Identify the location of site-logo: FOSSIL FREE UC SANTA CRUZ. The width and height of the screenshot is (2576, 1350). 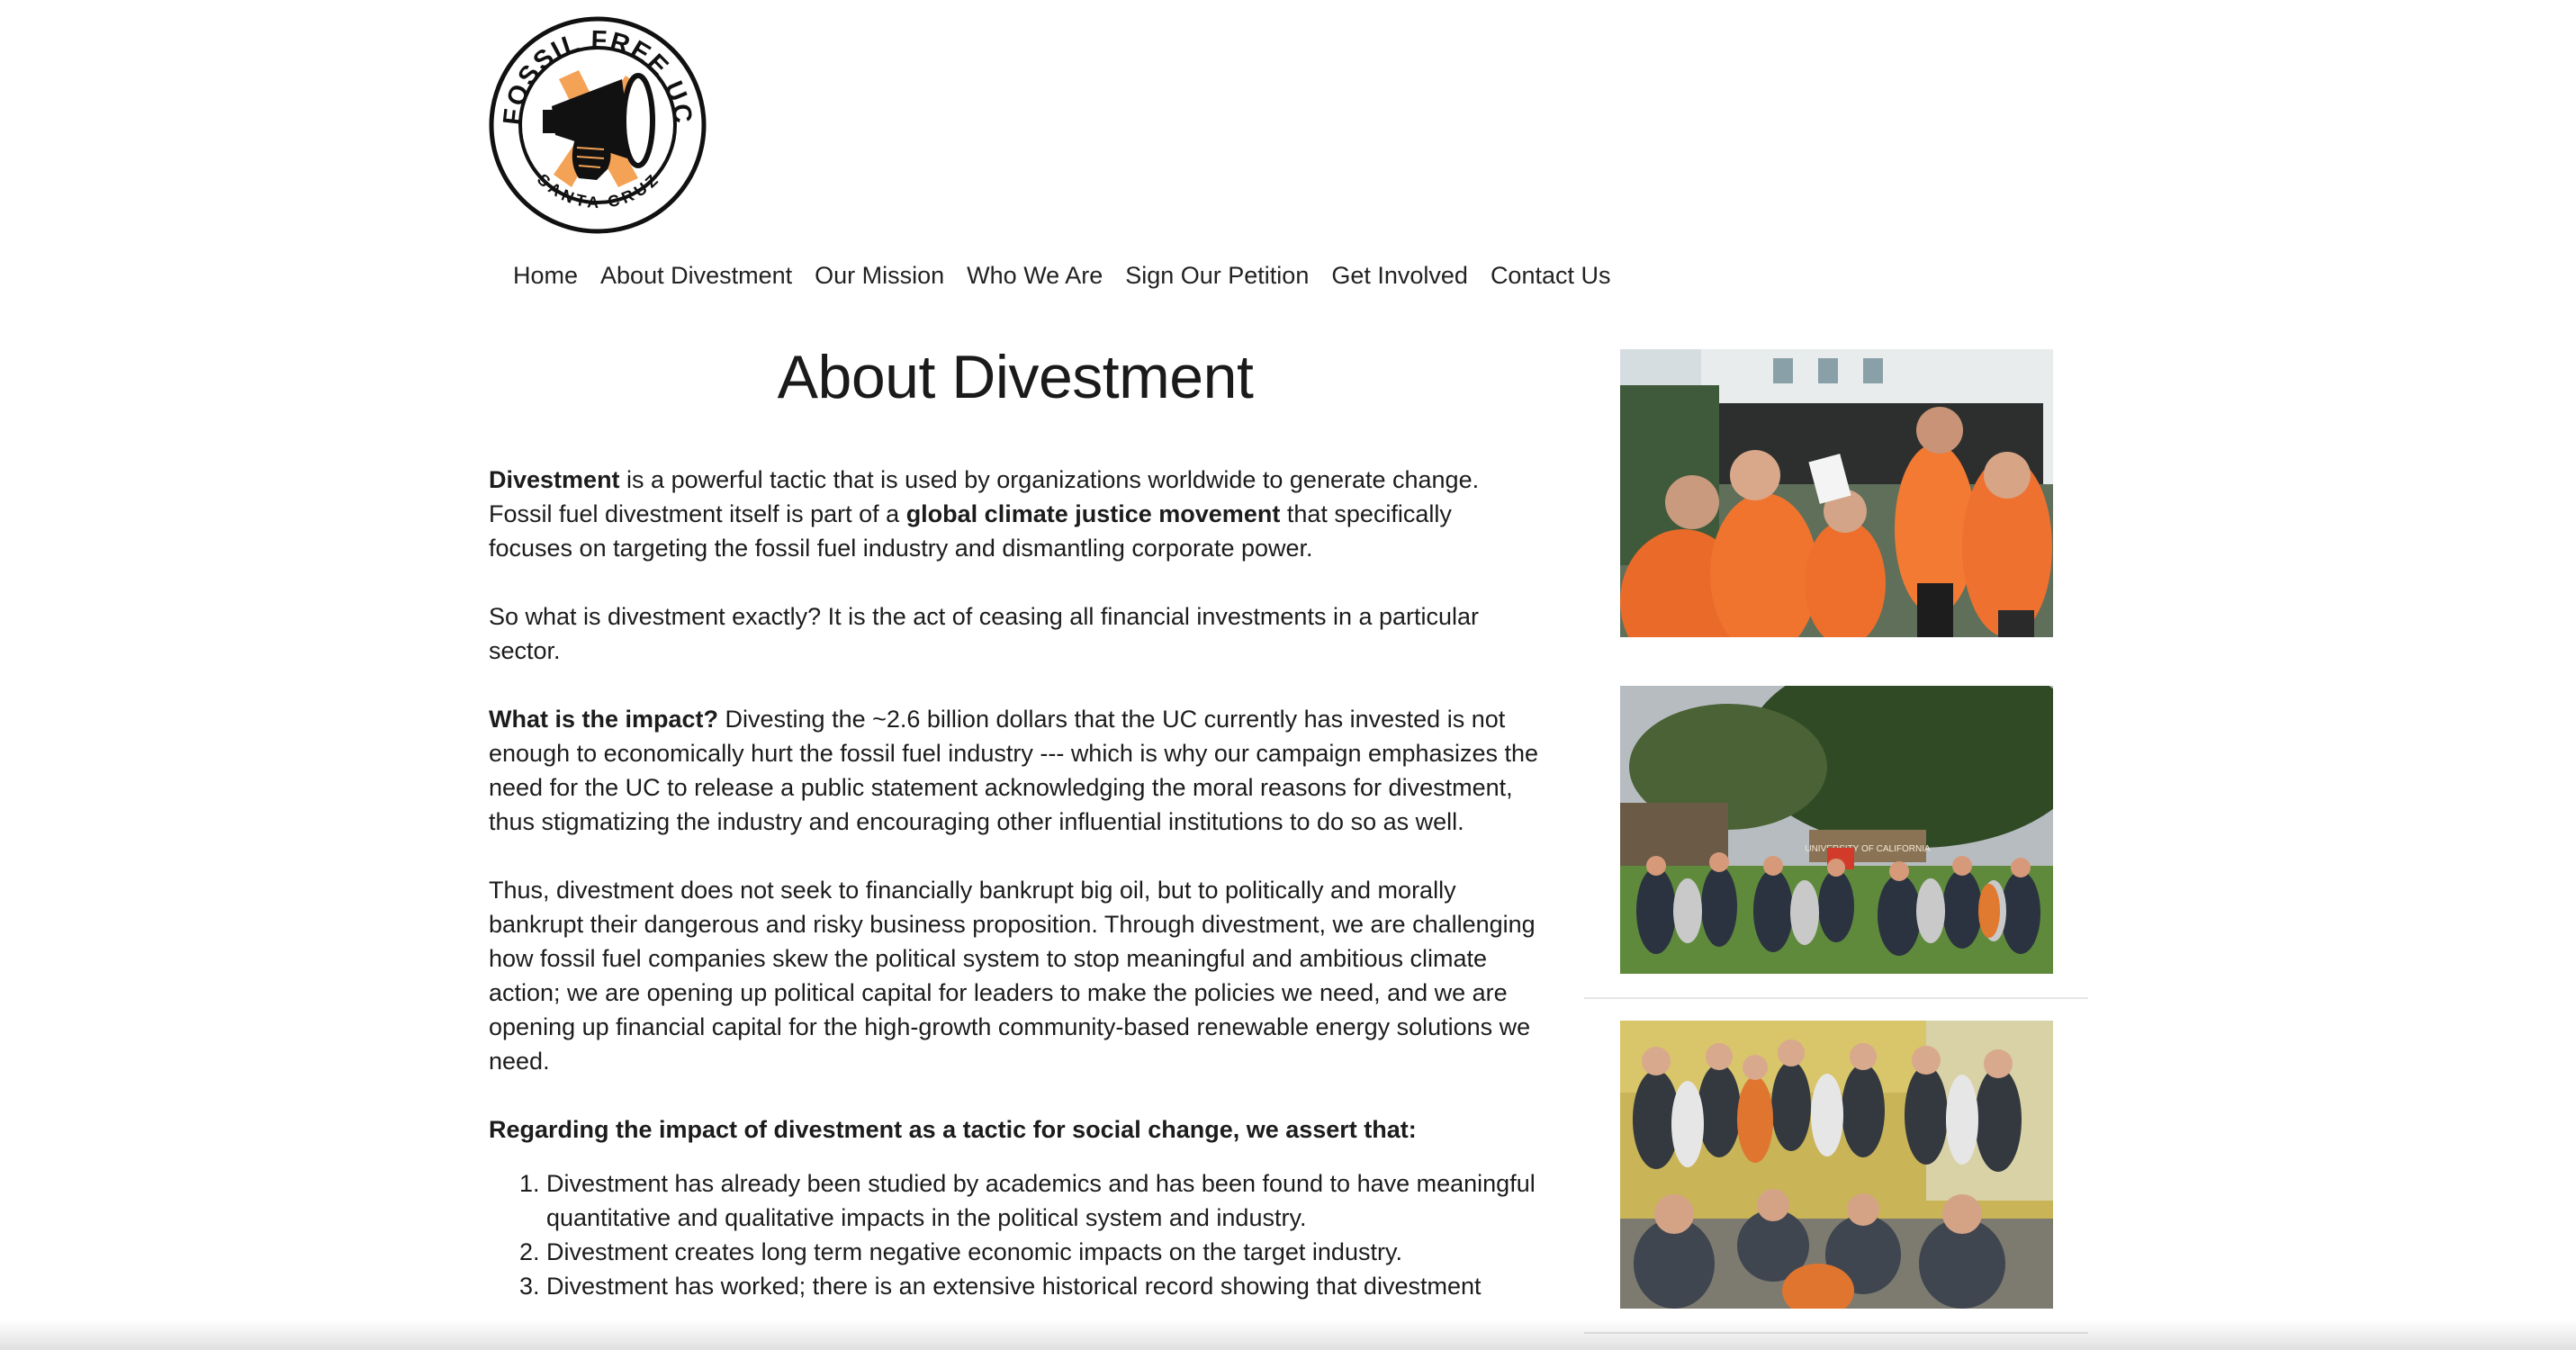
(598, 126).